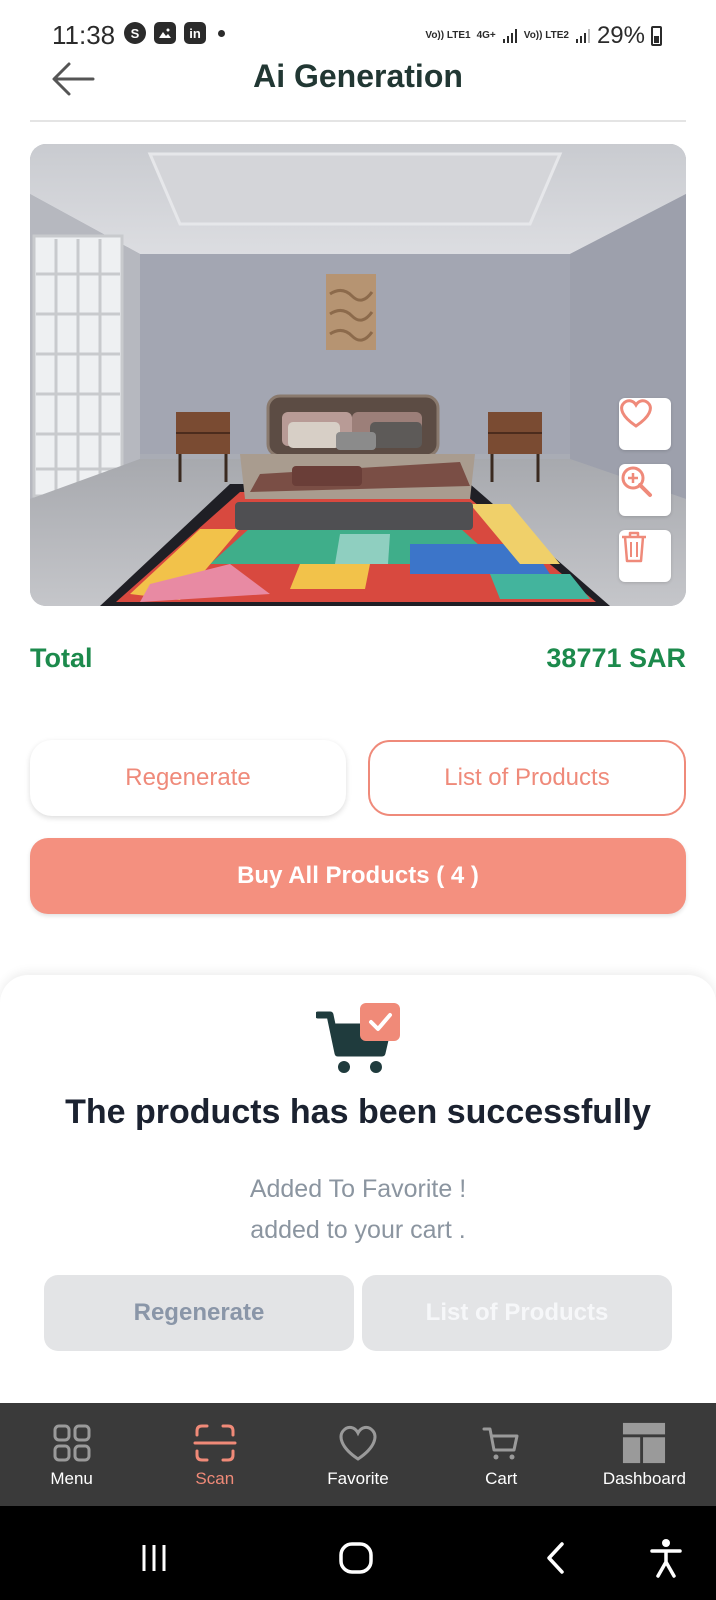 This screenshot has height=1600, width=716. What do you see at coordinates (358, 1112) in the screenshot?
I see `sheet-title: The products has been successfully` at bounding box center [358, 1112].